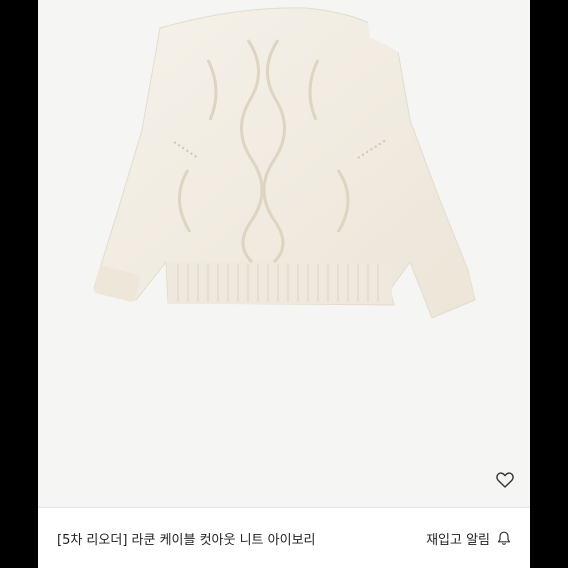 The height and width of the screenshot is (568, 568). I want to click on restock-alert-label: 재입고 알림, so click(458, 540).